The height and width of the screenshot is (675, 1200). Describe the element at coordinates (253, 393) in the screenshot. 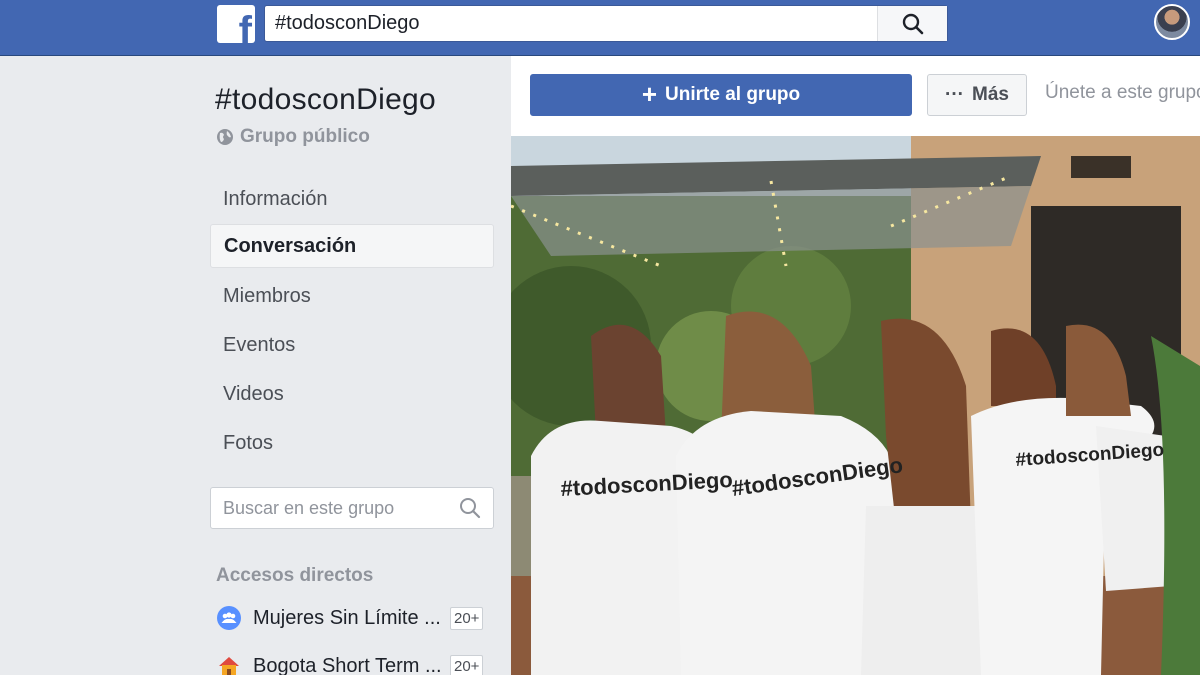

I see `nav-item-label: Videos` at that location.